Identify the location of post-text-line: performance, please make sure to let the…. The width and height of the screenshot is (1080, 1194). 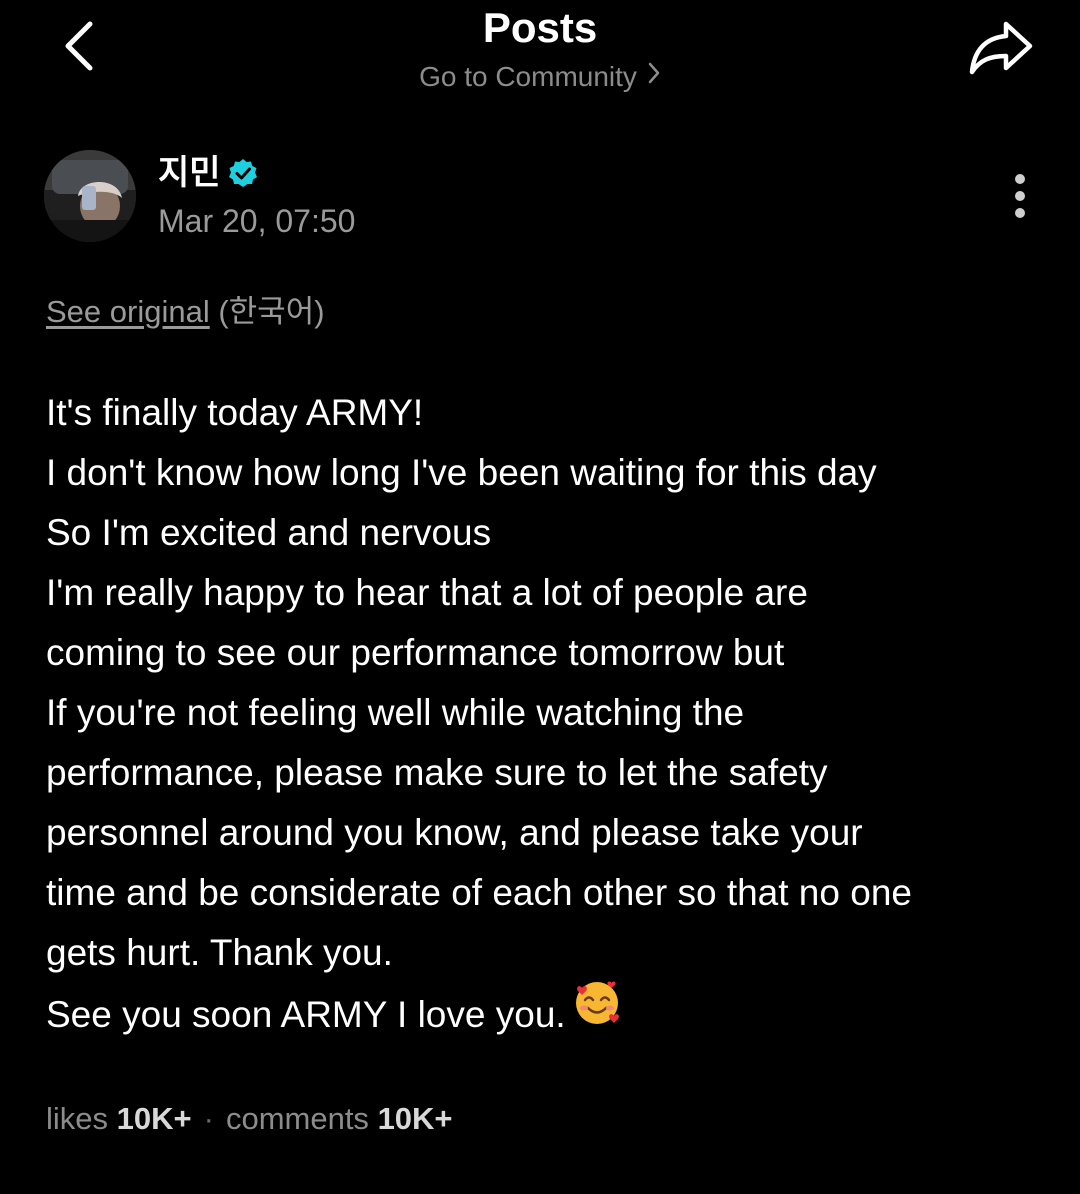
(437, 772).